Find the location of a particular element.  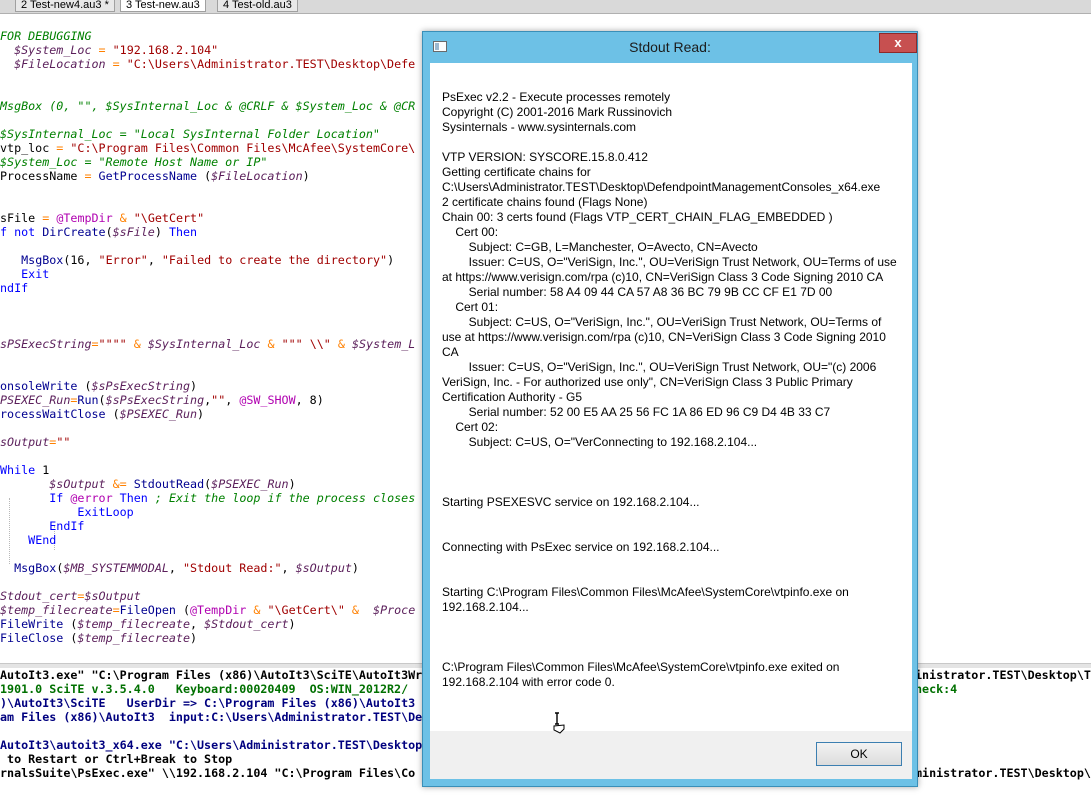

code-line: rocessWaitClose ($PSEXEC_Run) is located at coordinates (102, 414).